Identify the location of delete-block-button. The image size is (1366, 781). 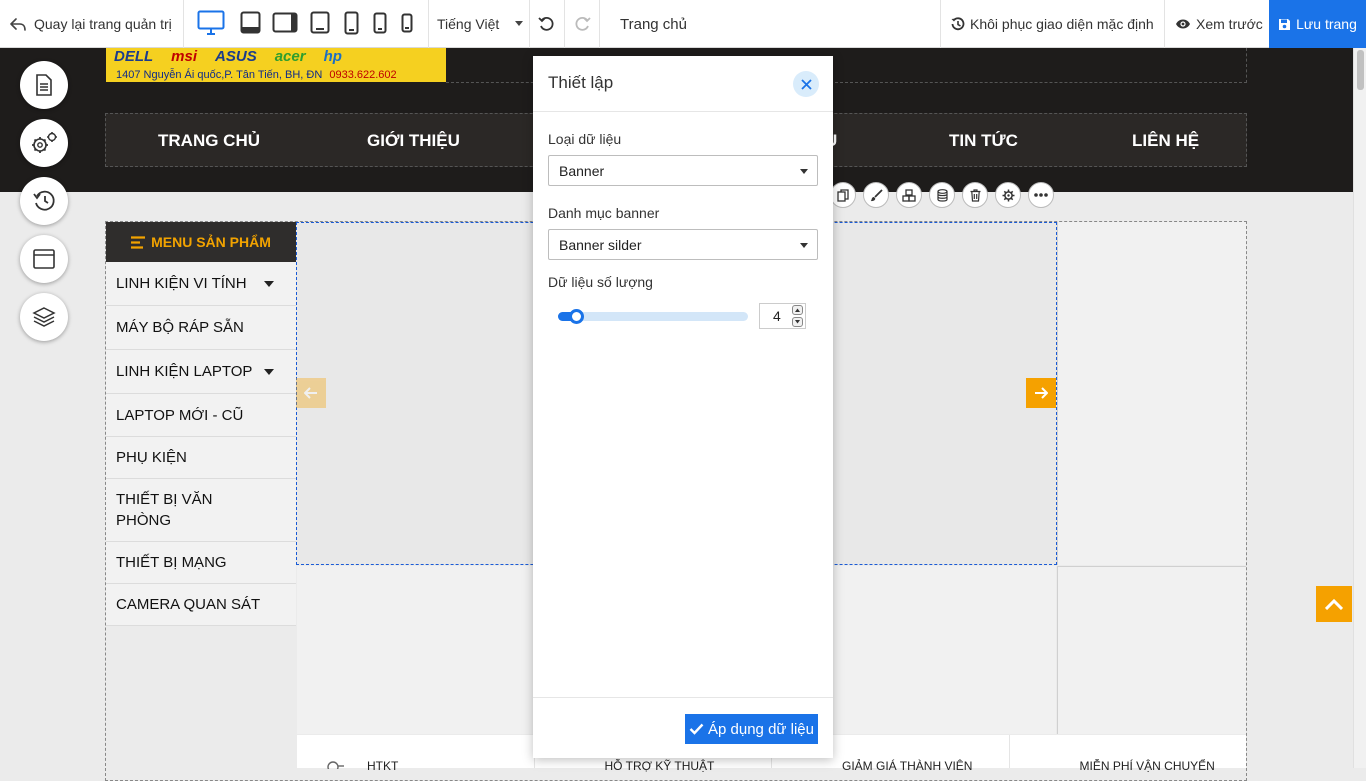
(975, 195).